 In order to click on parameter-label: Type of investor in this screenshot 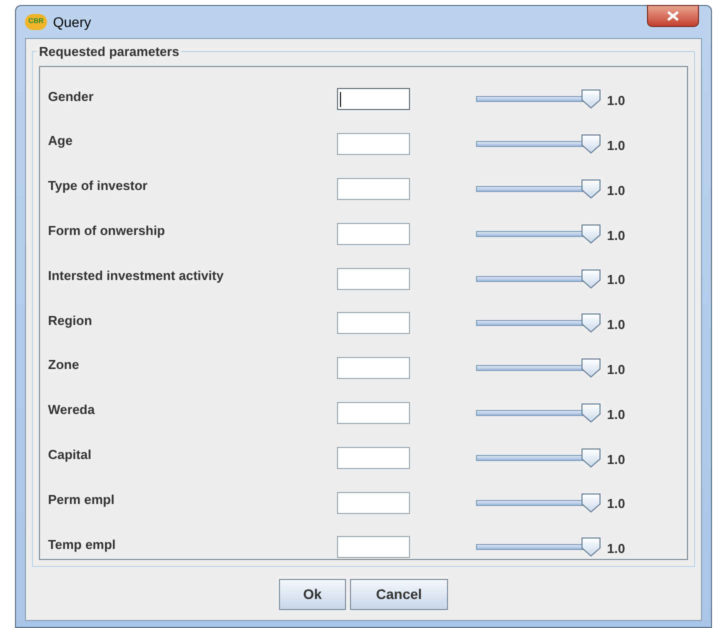, I will do `click(97, 186)`.